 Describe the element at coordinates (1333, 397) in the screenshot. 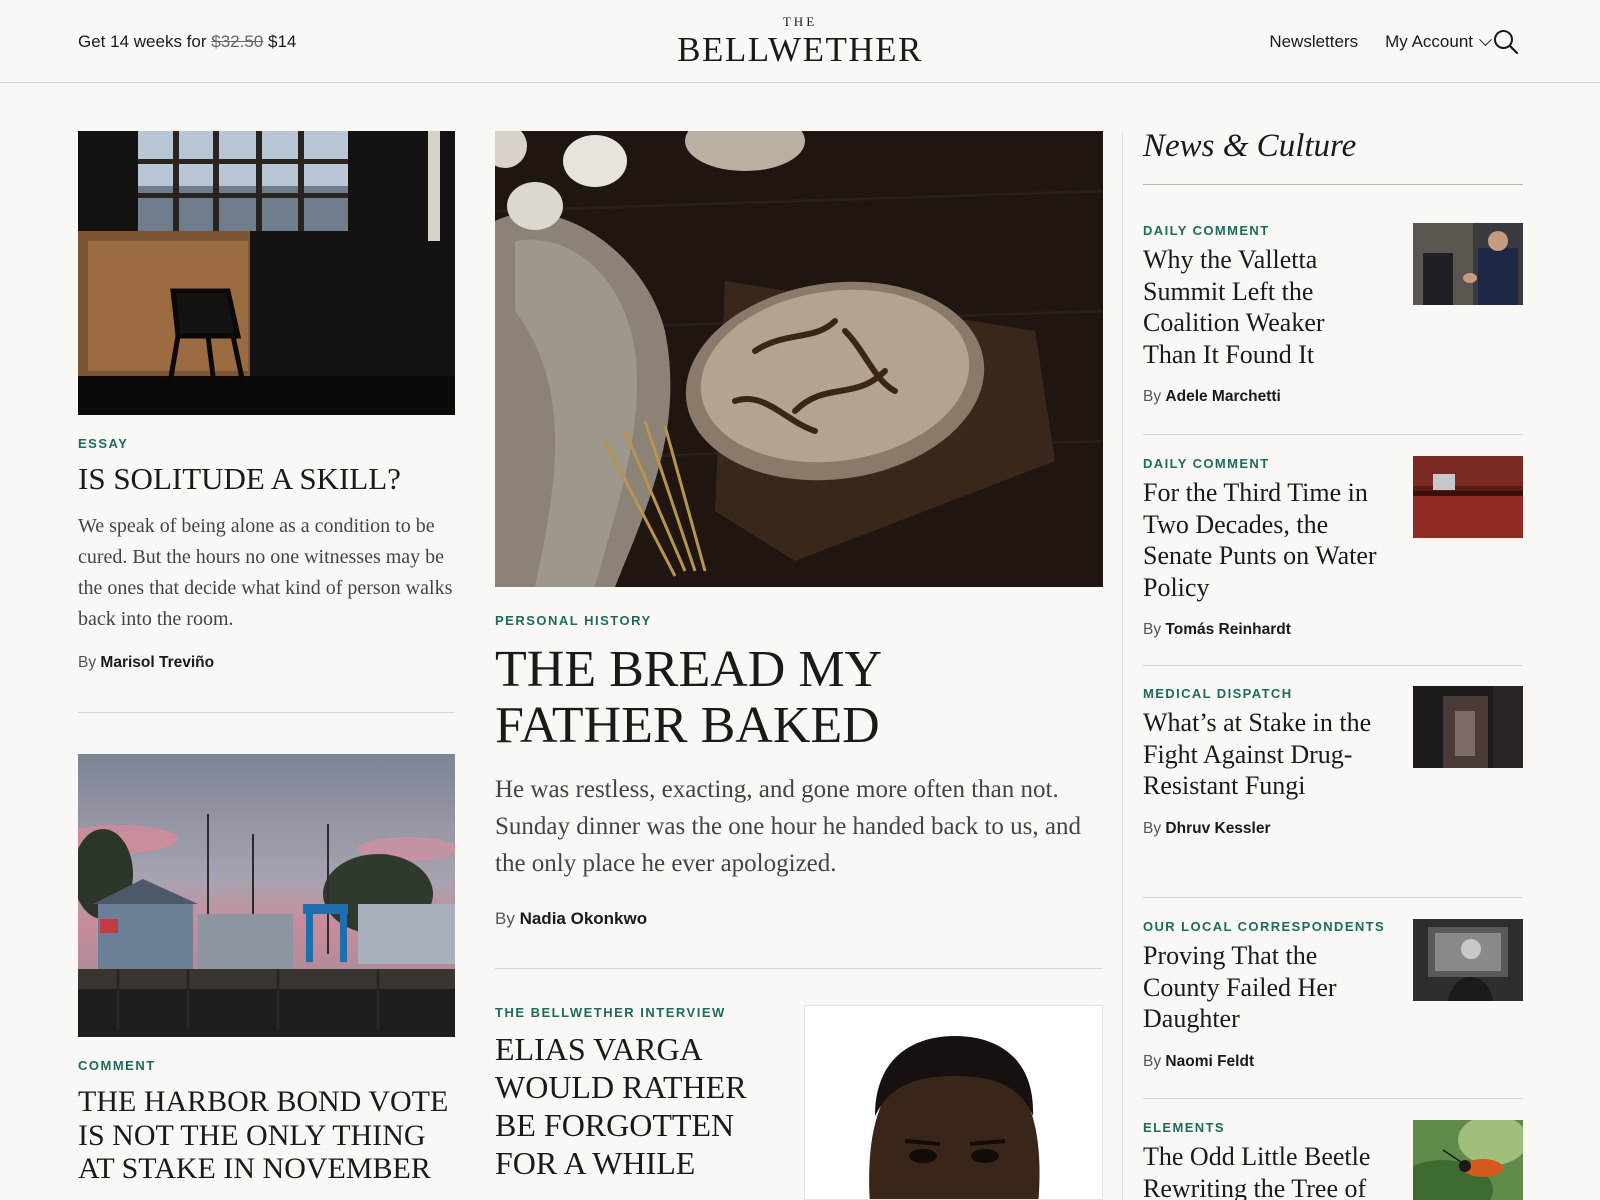

I see `sidebar-item-byline: By Adele Marchetti` at that location.